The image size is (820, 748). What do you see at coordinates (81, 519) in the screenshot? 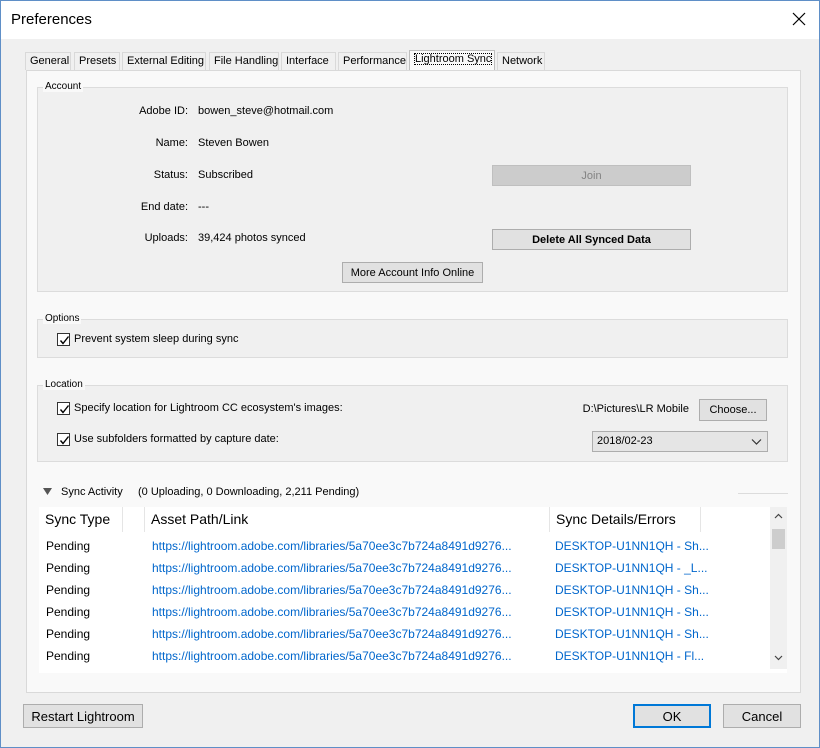
I see `column-header-sync-type: Sync Type` at bounding box center [81, 519].